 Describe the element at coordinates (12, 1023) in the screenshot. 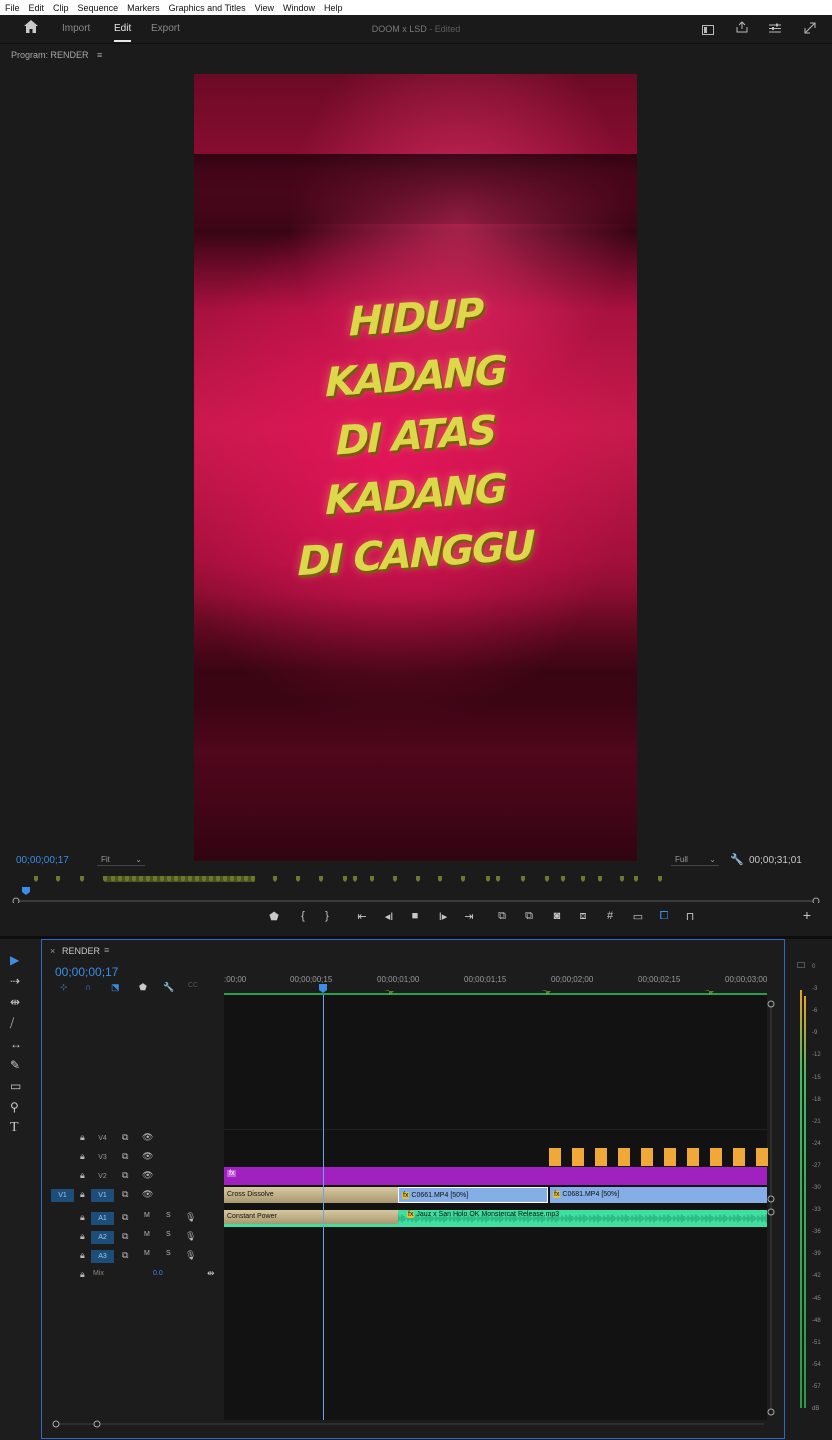

I see `razor-tool-icon: ⧸` at that location.